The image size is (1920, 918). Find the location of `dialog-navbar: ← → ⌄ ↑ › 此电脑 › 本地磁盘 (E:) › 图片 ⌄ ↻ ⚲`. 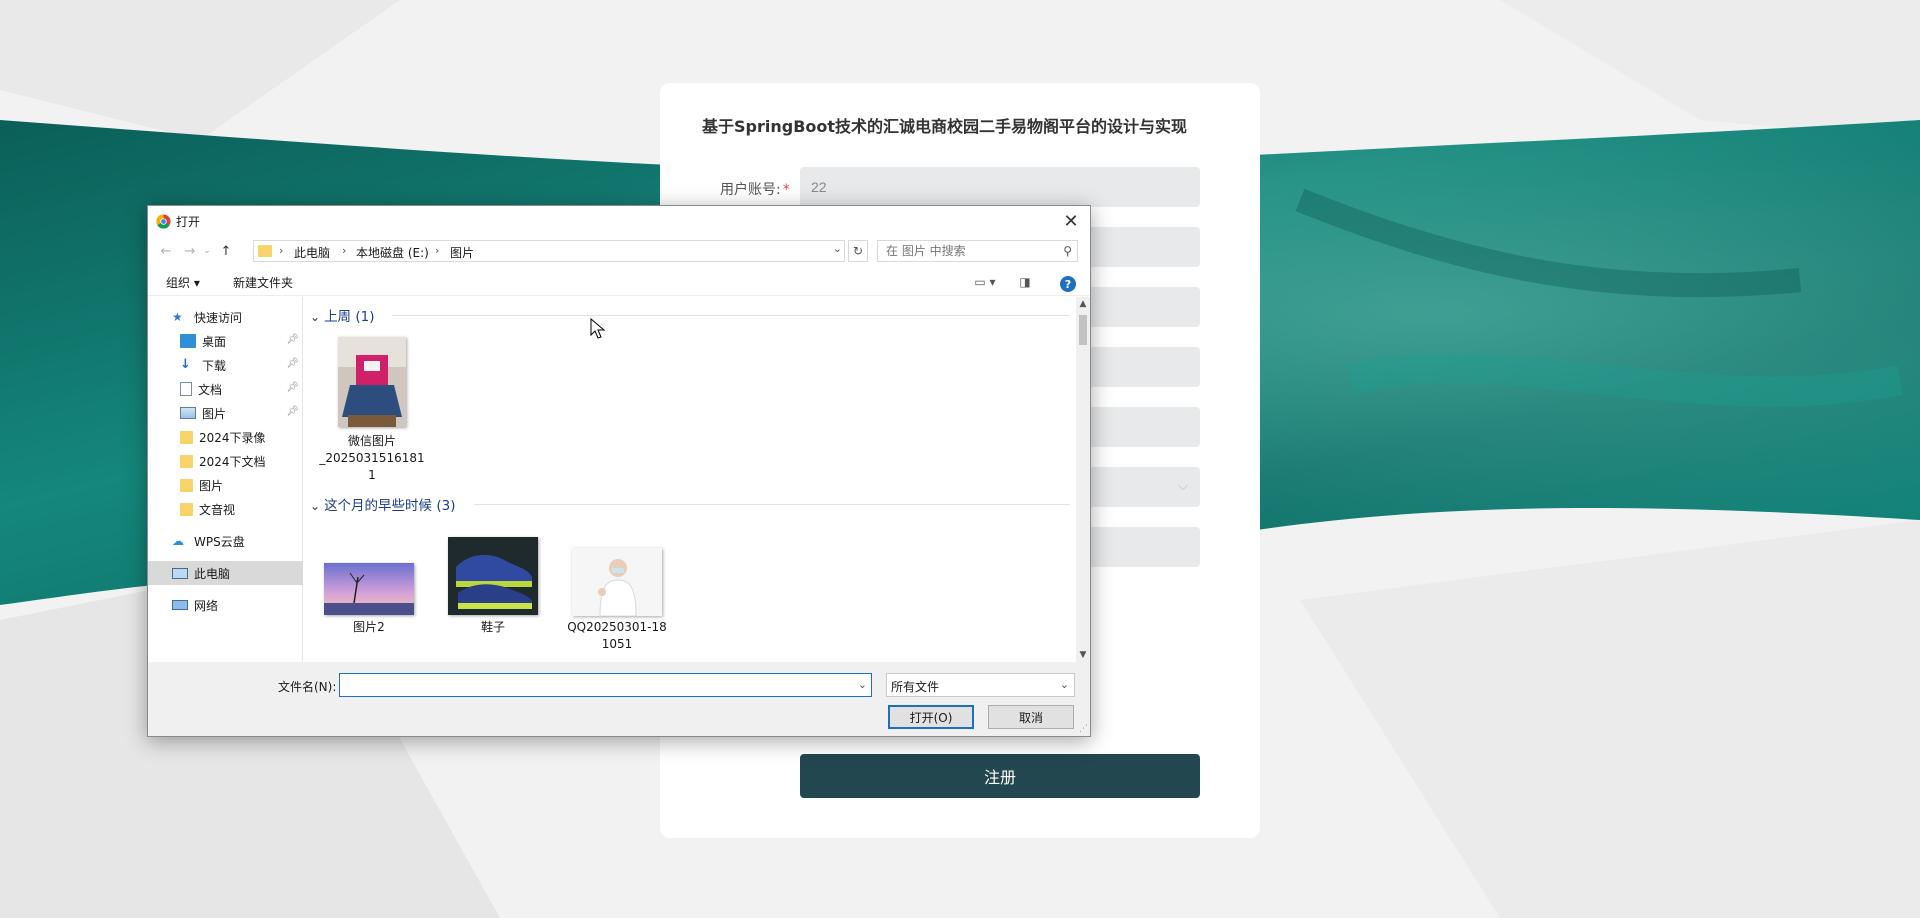

dialog-navbar: ← → ⌄ ↑ › 此电脑 › 本地磁盘 (E:) › 图片 ⌄ ↻ ⚲ is located at coordinates (619, 251).